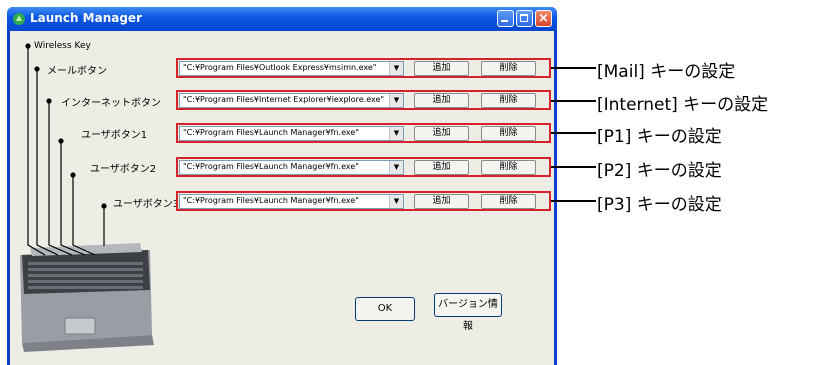 This screenshot has height=365, width=822. I want to click on p1-add-button: 追加, so click(441, 133).